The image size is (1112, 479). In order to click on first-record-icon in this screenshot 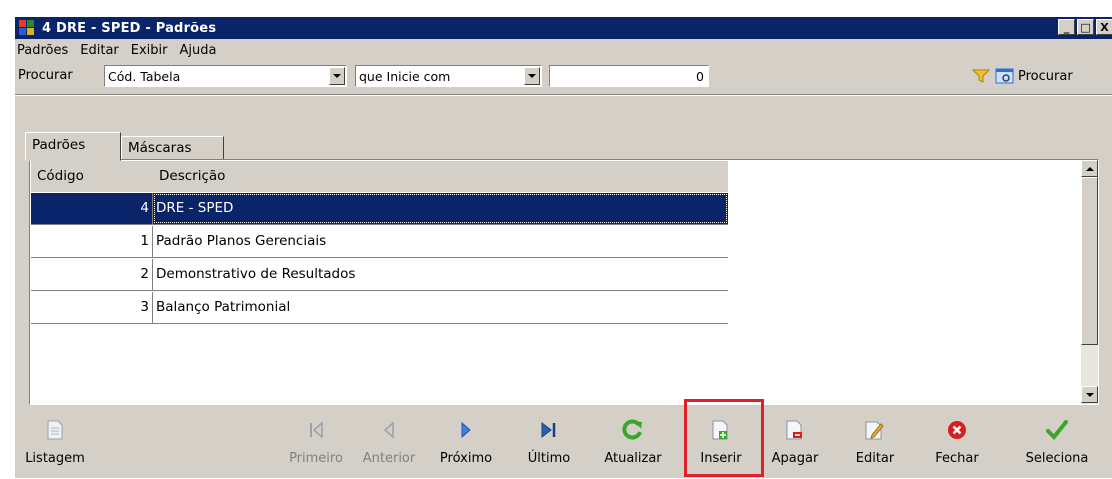, I will do `click(316, 430)`.